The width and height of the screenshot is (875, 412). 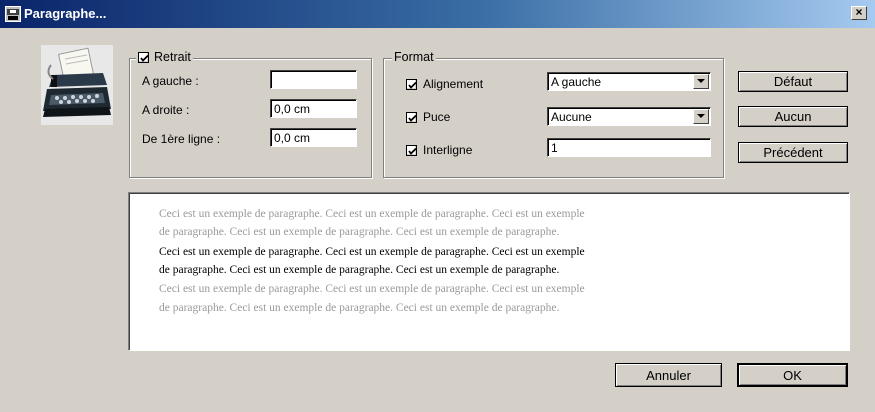 What do you see at coordinates (453, 84) in the screenshot?
I see `alignment-label: Alignement` at bounding box center [453, 84].